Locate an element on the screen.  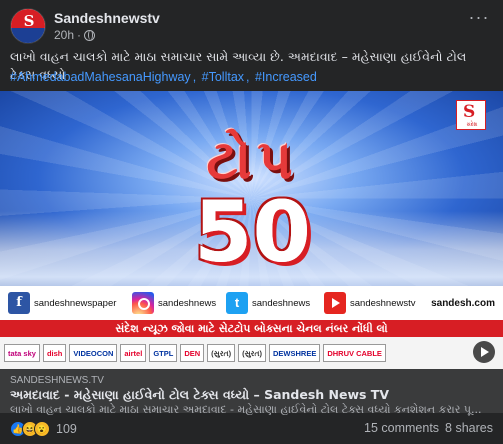
facebook-icon: f is located at coordinates (19, 303).